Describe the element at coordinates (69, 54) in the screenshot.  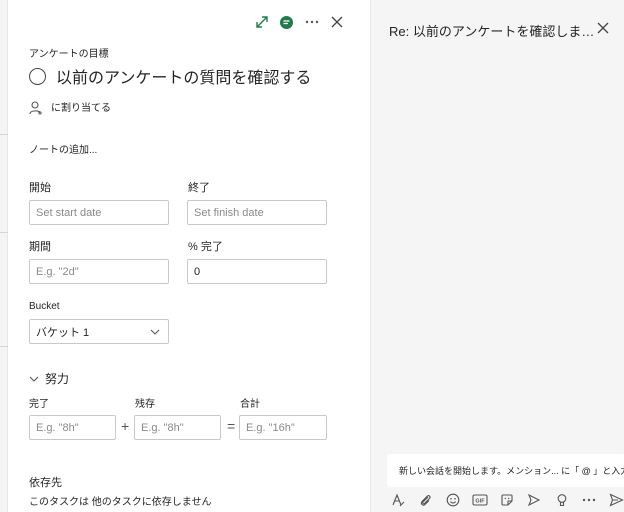
I see `goal-label: アンケートの目標` at that location.